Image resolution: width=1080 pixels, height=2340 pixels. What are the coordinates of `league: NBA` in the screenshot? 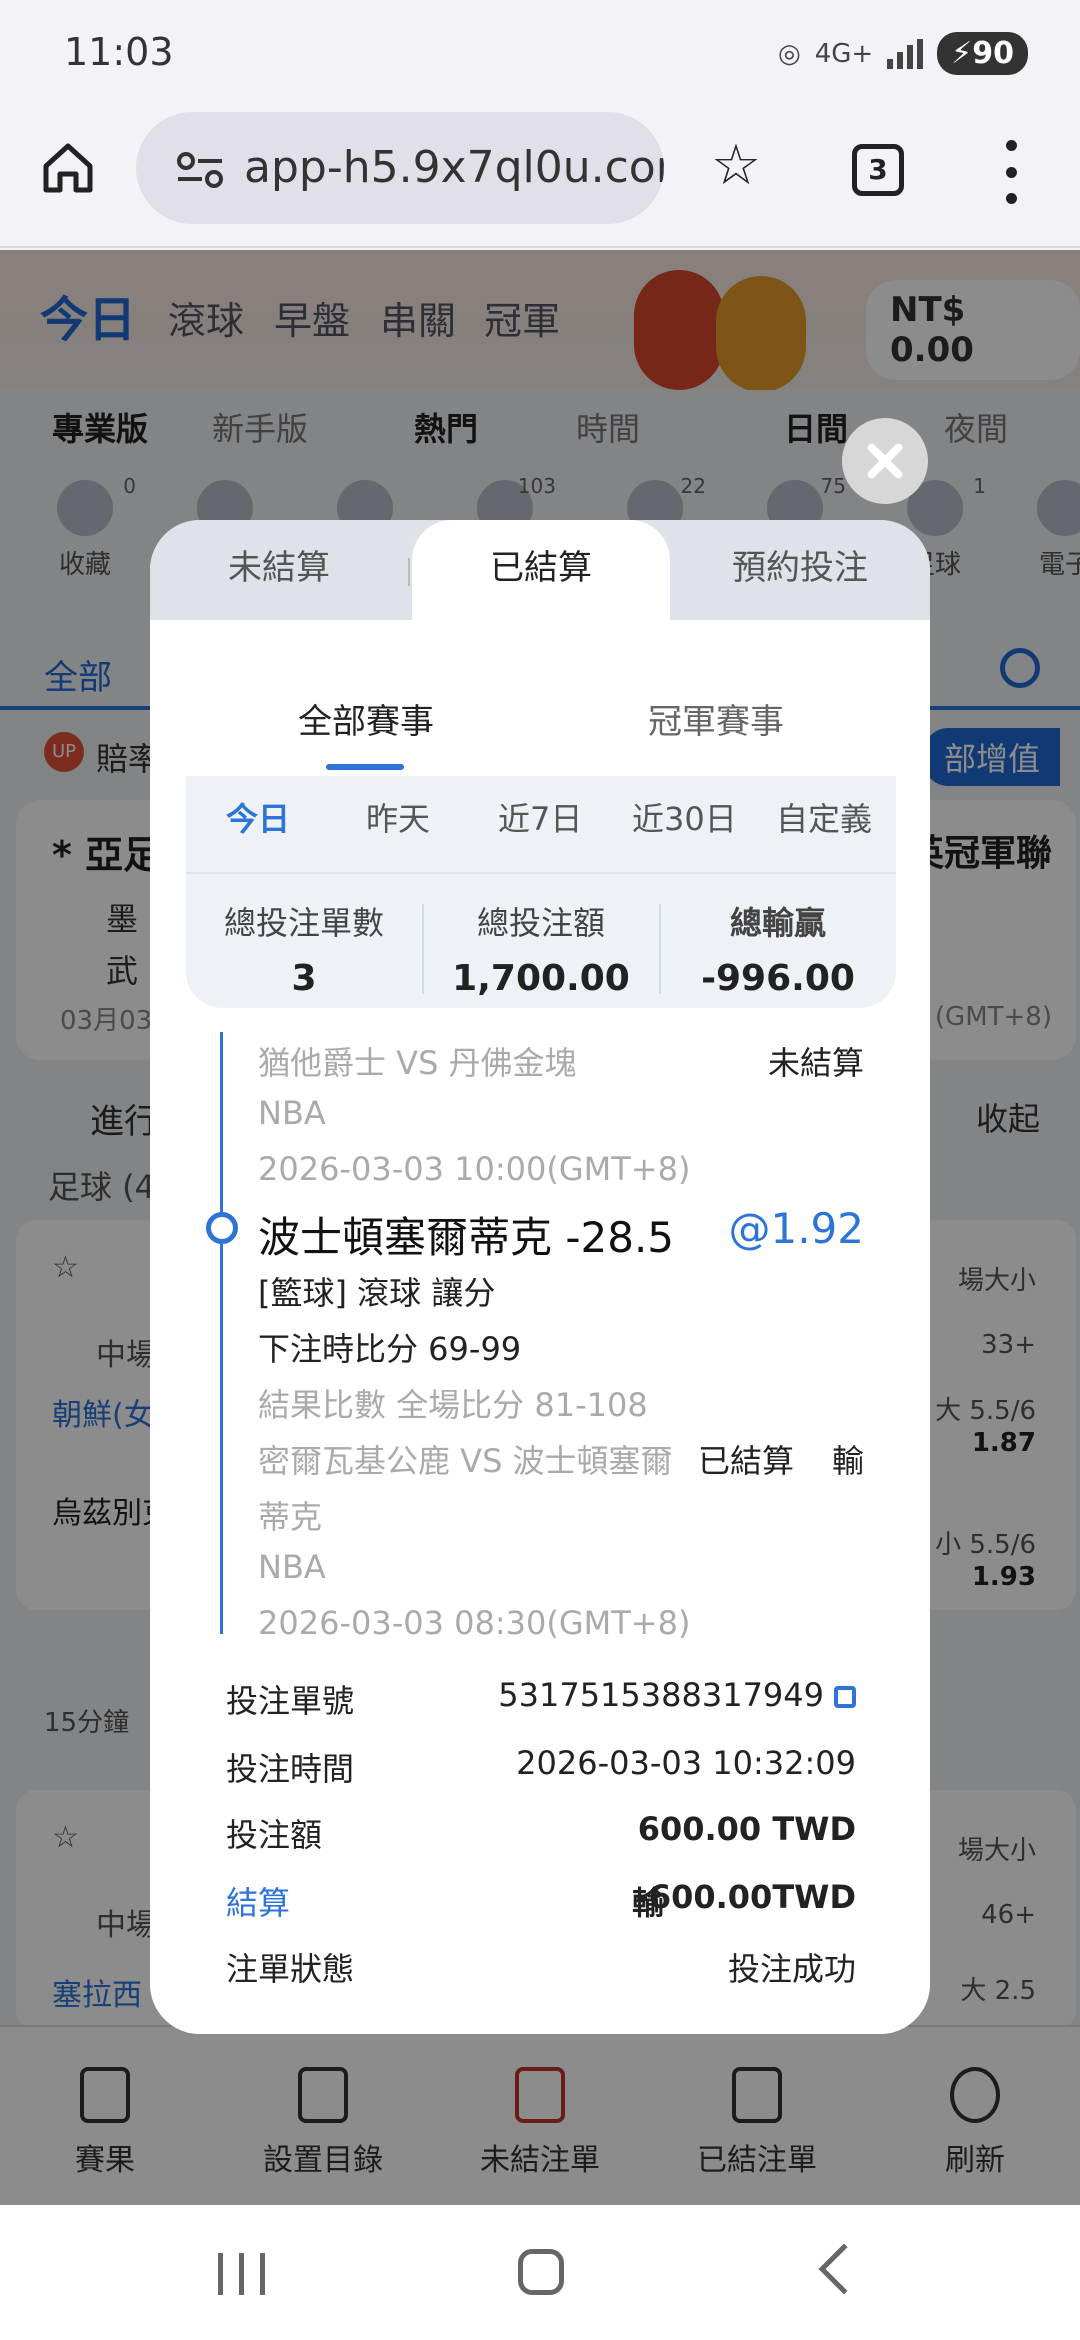 It's located at (292, 1567).